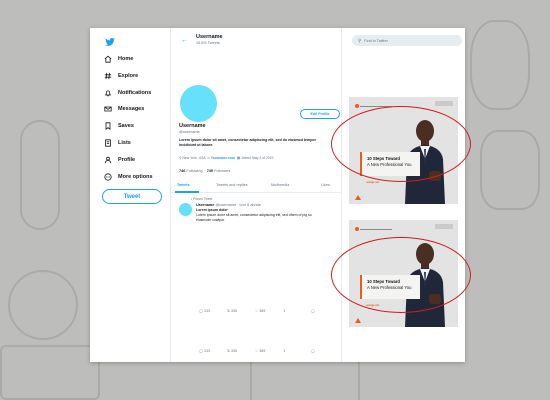 Image resolution: width=550 pixels, height=400 pixels. I want to click on profile-joined: Joined May 4 of 2019, so click(257, 158).